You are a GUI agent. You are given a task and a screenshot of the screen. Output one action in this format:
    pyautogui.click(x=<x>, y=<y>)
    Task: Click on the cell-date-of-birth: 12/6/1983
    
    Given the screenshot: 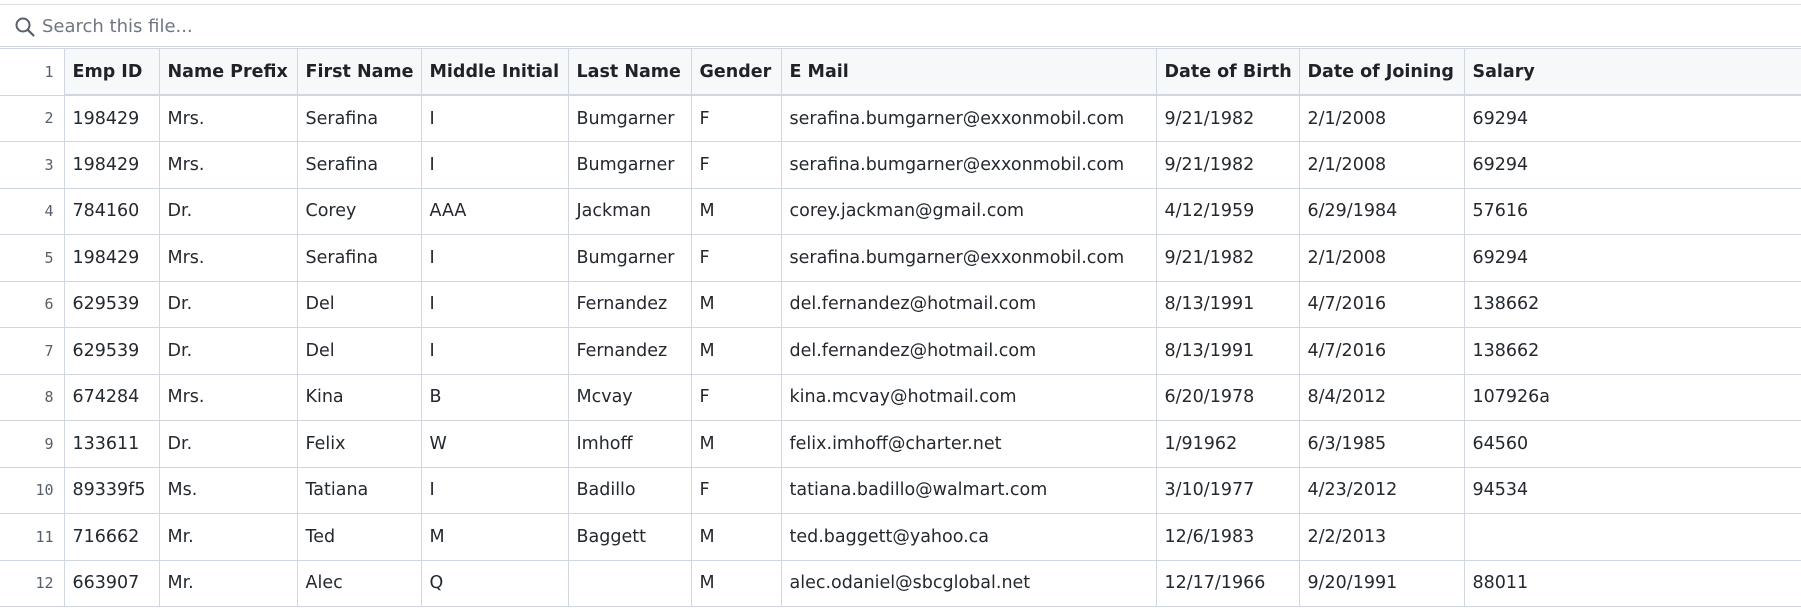 What is the action you would take?
    pyautogui.click(x=1227, y=537)
    